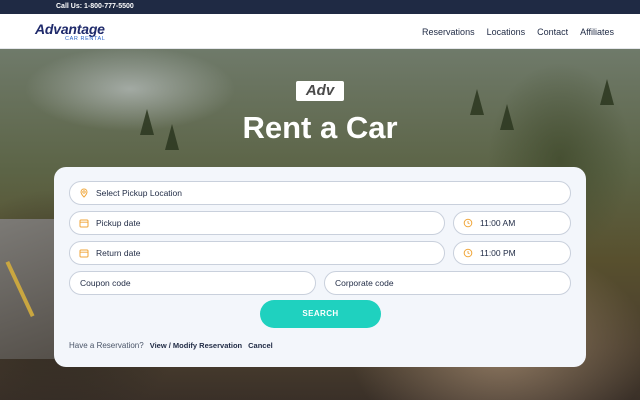 Image resolution: width=640 pixels, height=400 pixels. I want to click on map-pin-icon, so click(84, 193).